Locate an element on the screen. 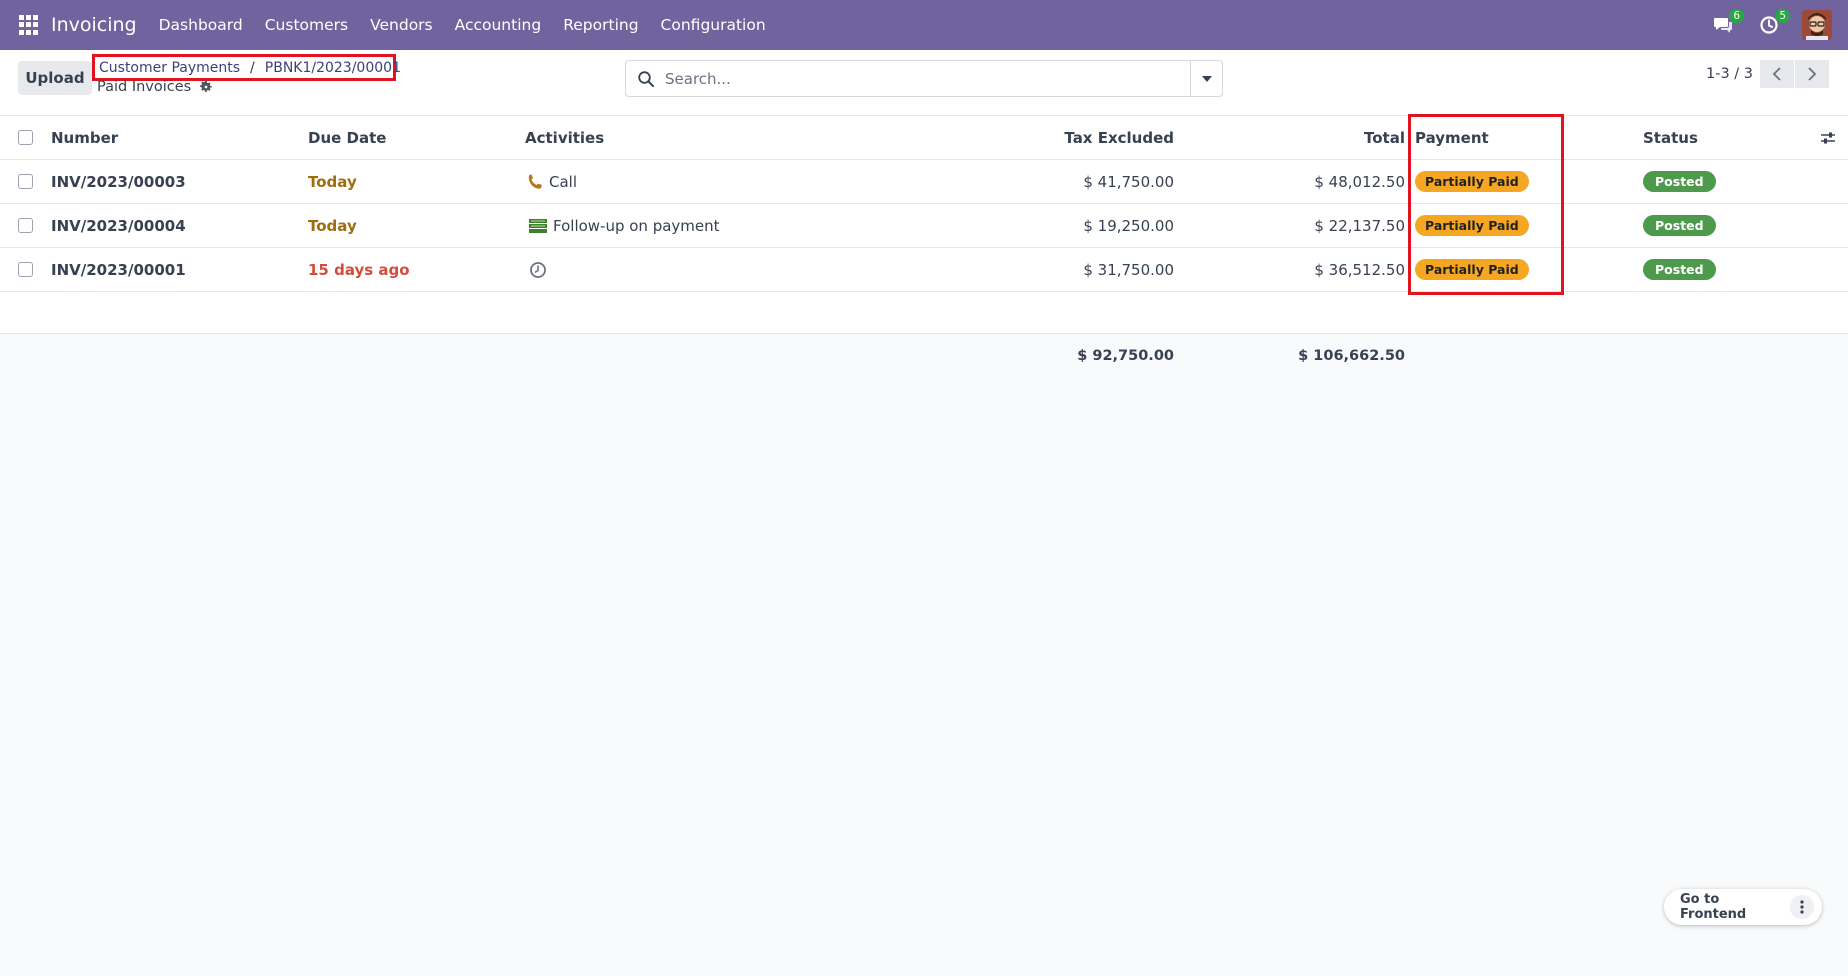 The image size is (1848, 976). messages-button: 6 is located at coordinates (1727, 23).